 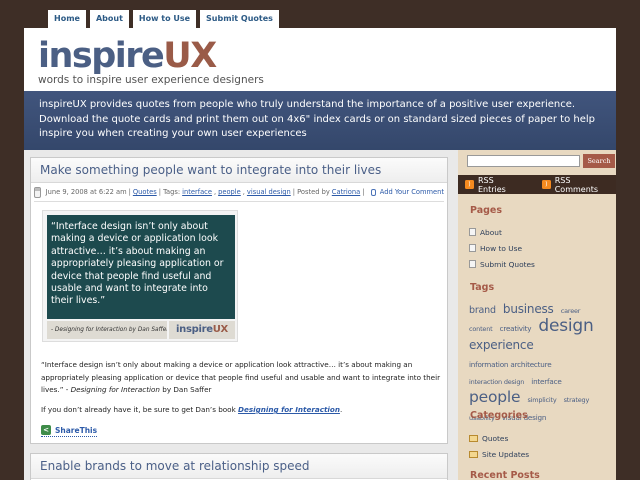 What do you see at coordinates (528, 309) in the screenshot?
I see `tag-link: business` at bounding box center [528, 309].